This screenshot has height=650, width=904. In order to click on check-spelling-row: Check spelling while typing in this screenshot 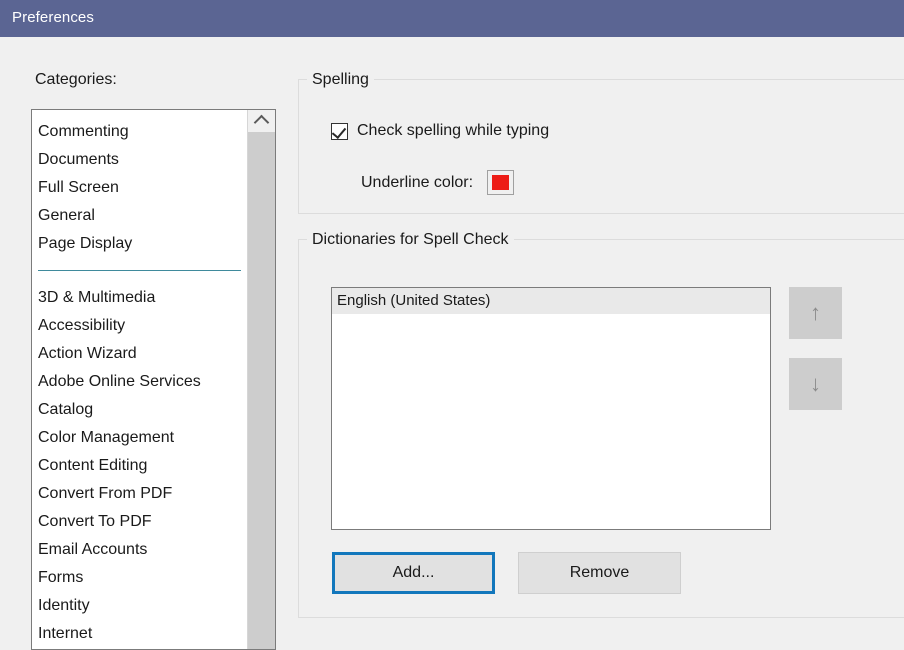, I will do `click(440, 131)`.